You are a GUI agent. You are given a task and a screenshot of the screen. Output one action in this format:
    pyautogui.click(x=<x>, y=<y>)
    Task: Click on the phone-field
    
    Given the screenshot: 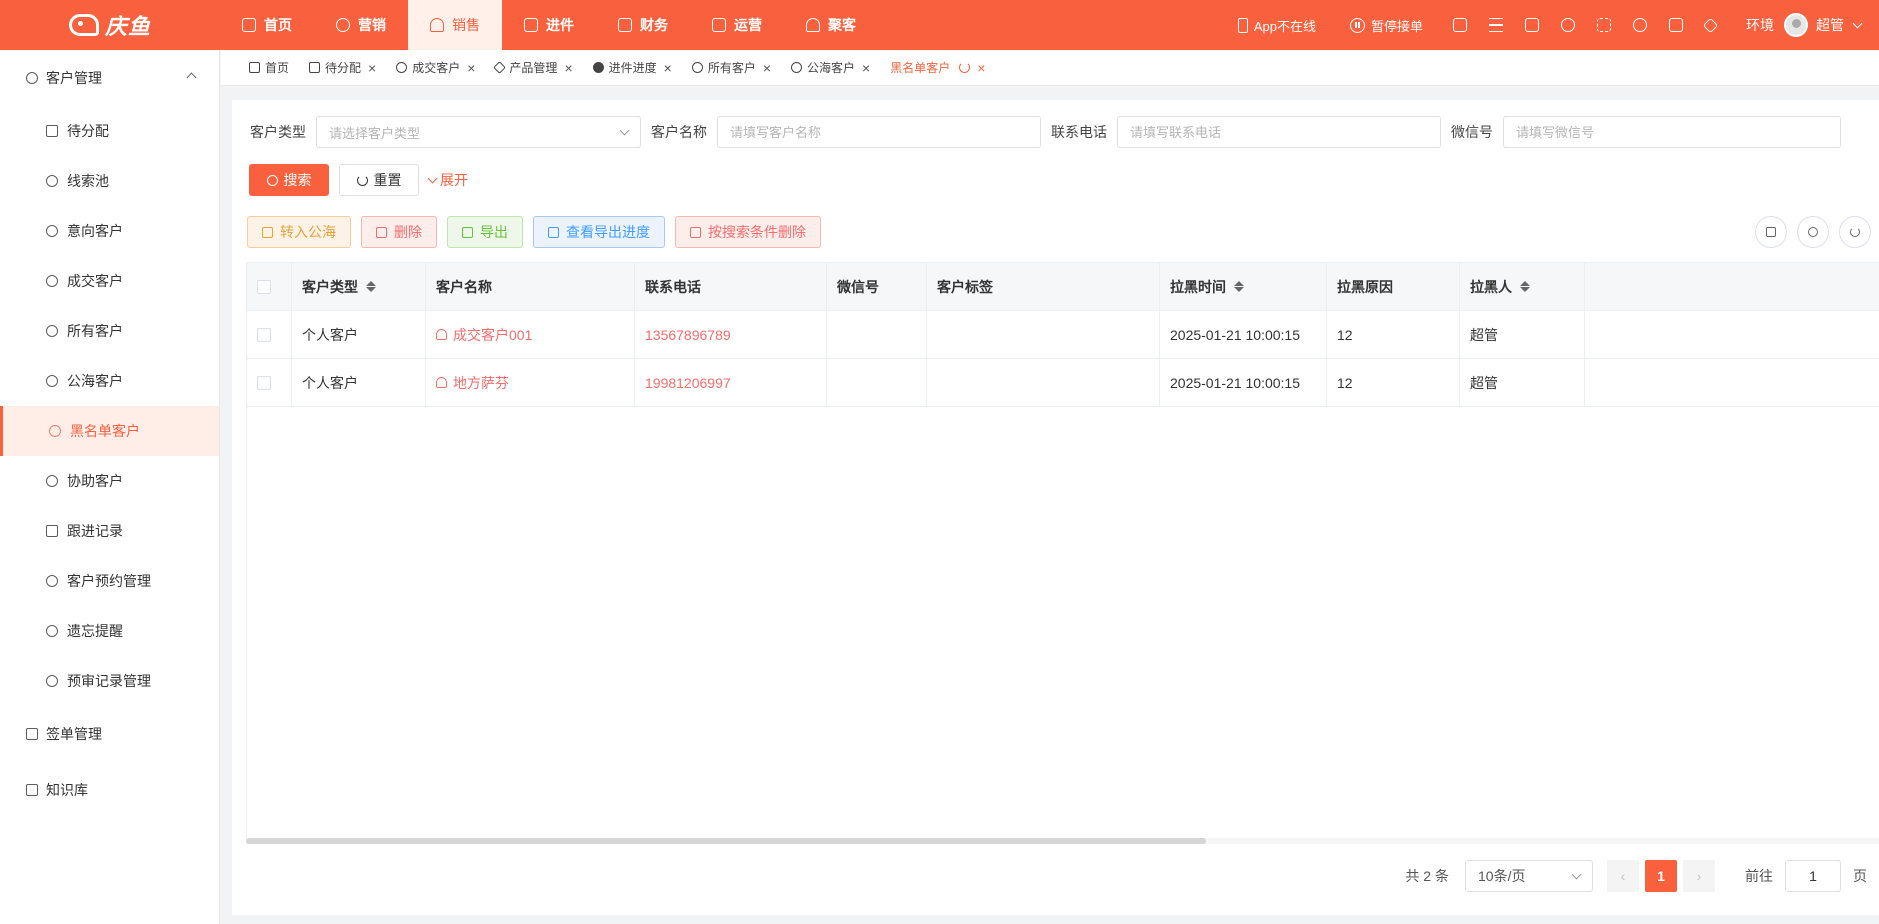 What is the action you would take?
    pyautogui.click(x=1279, y=132)
    